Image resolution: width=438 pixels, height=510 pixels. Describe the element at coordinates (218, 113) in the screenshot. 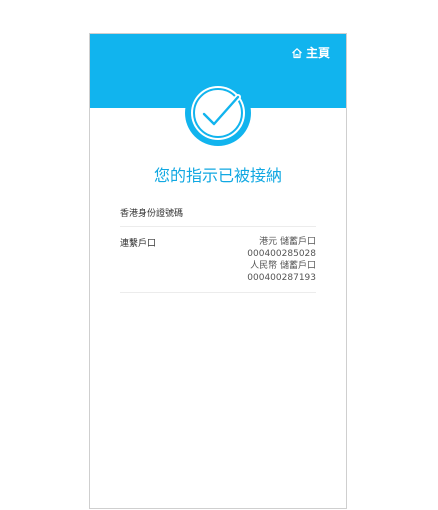

I see `check-circle-icon` at that location.